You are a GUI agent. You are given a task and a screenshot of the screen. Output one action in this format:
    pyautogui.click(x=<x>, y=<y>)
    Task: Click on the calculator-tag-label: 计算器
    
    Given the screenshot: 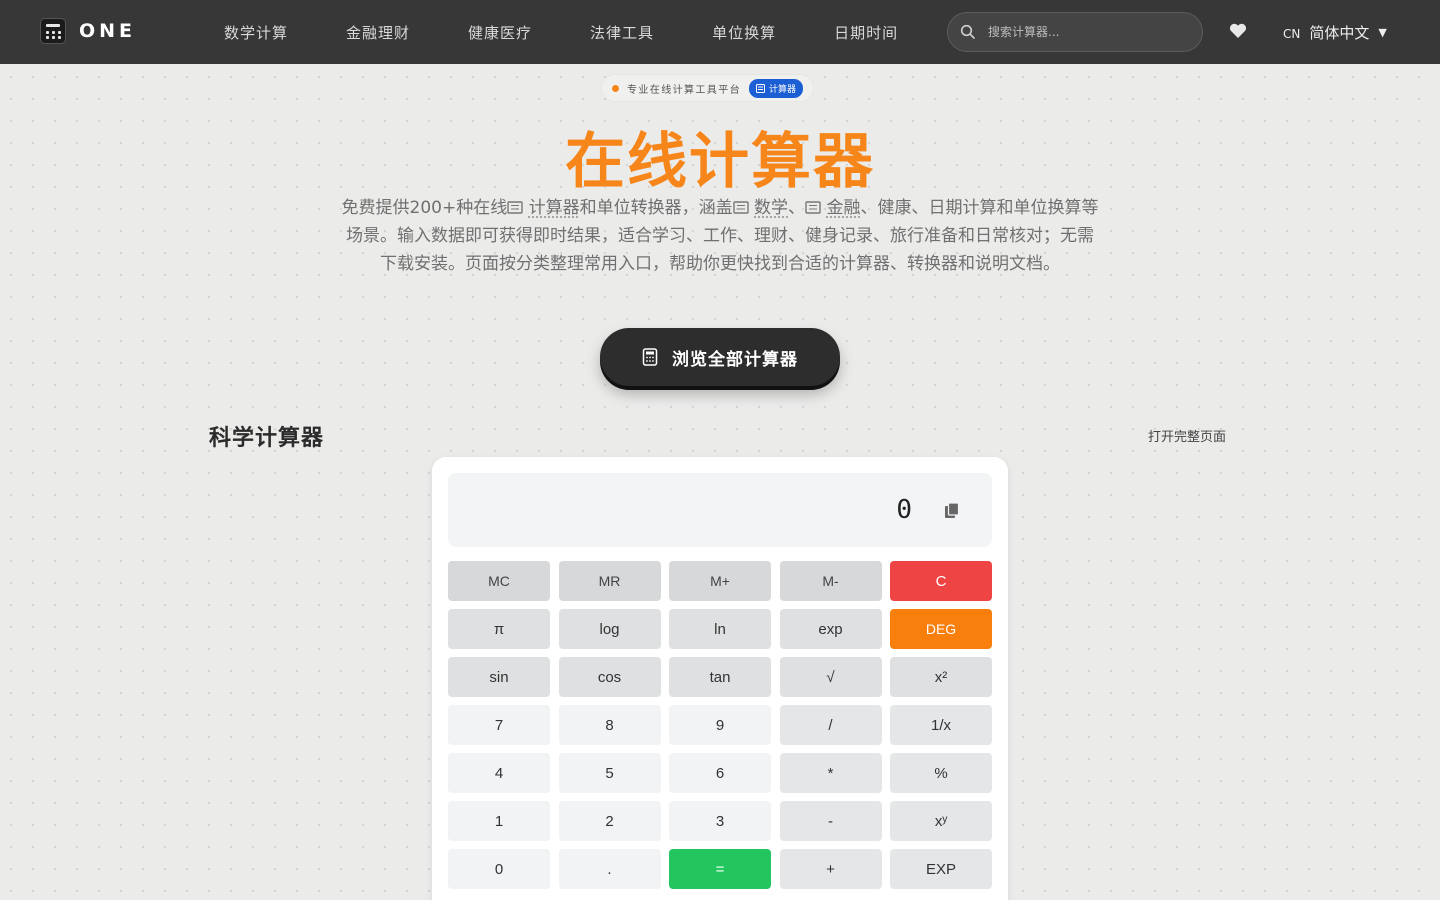 What is the action you would take?
    pyautogui.click(x=782, y=88)
    